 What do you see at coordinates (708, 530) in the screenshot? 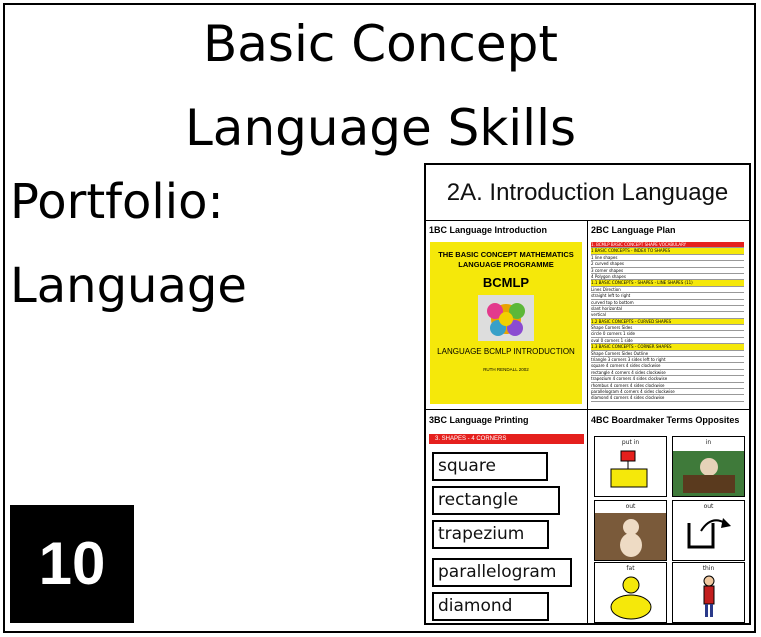
I see `out-picture-2: out` at bounding box center [708, 530].